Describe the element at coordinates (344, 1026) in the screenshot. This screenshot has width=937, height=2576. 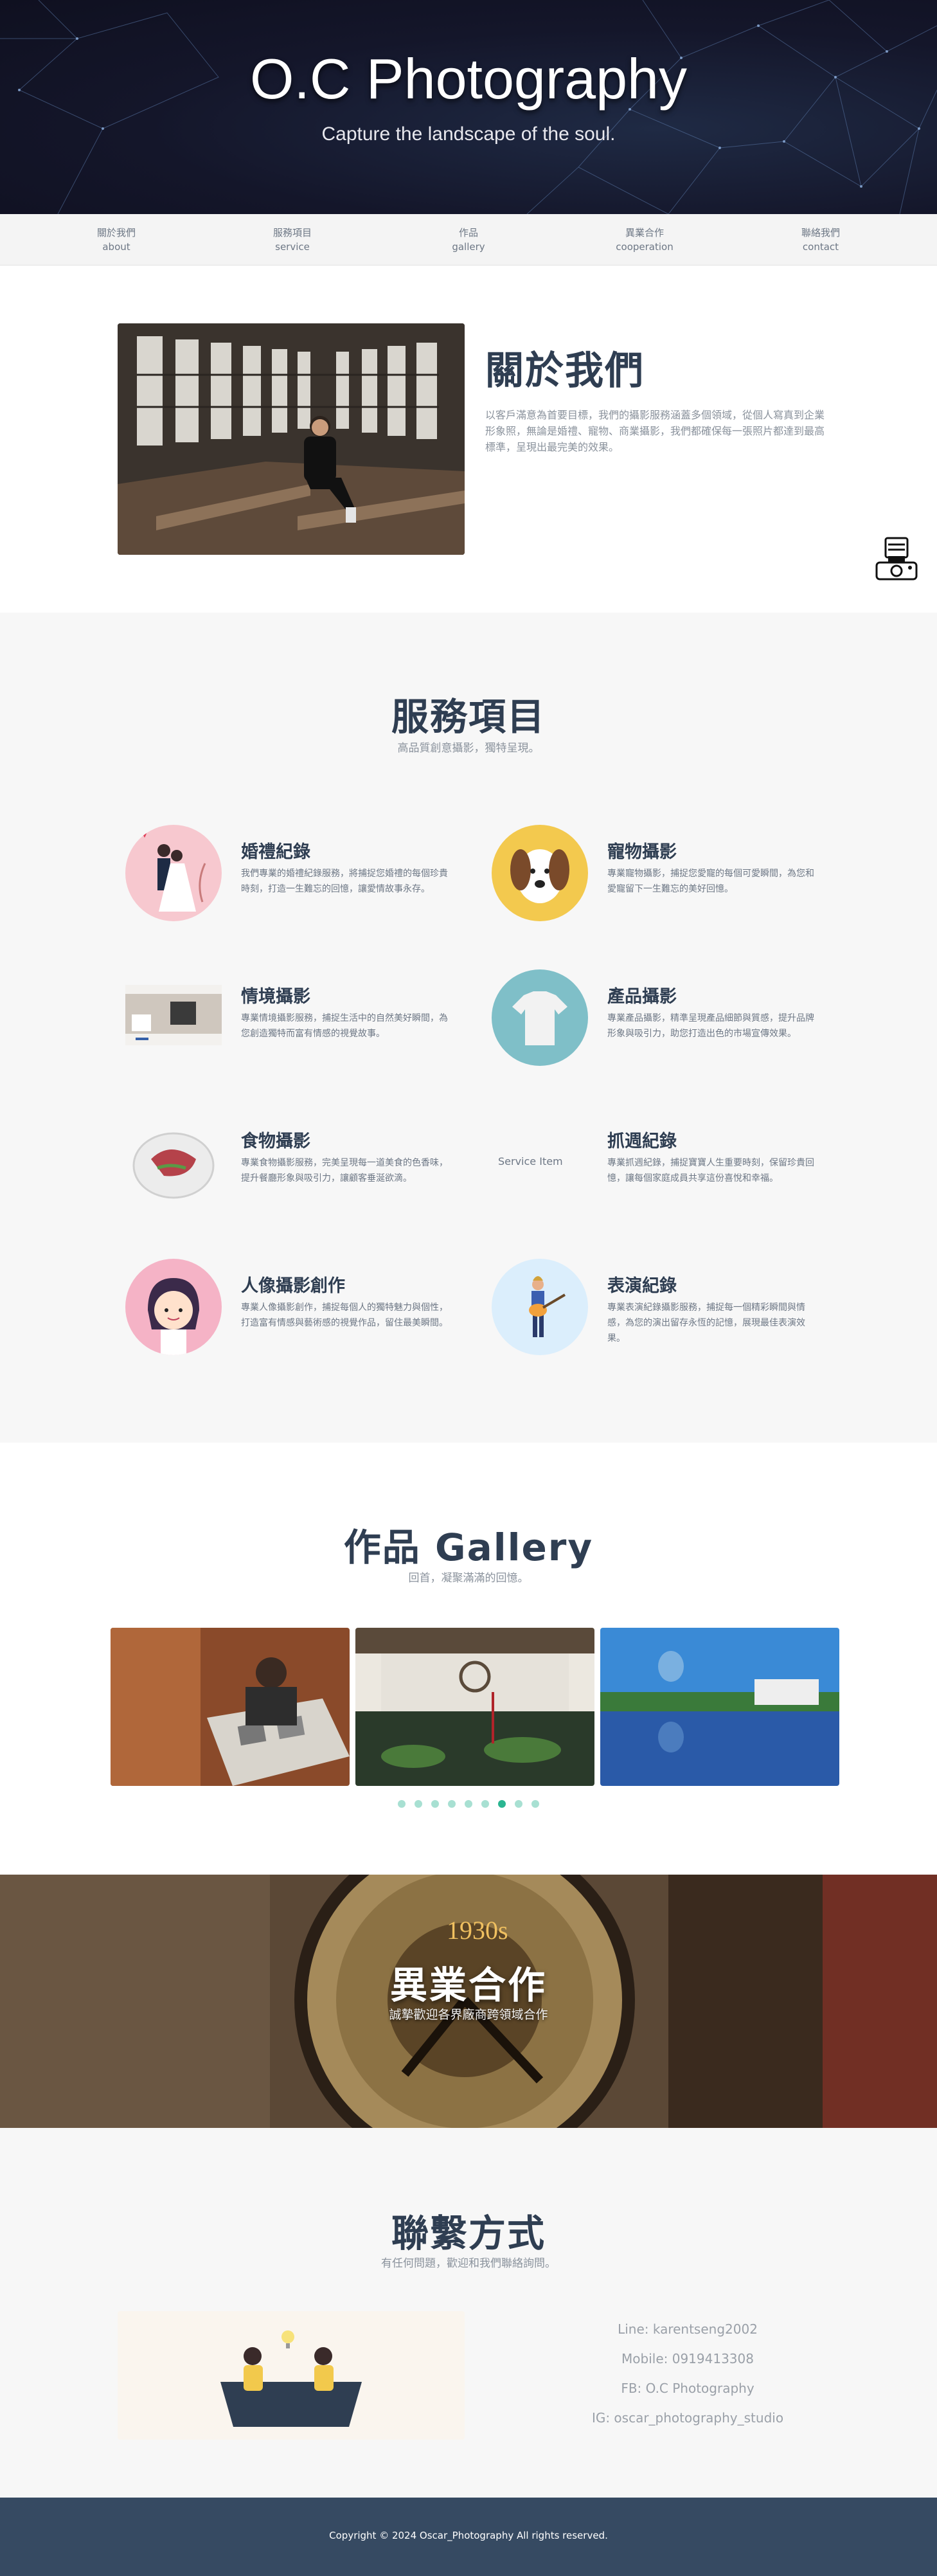
I see `service-desc: 專業情境攝影服務，捕捉生活中的自然美好瞬間，為您創造獨特而富有情感的視覺故事。` at that location.